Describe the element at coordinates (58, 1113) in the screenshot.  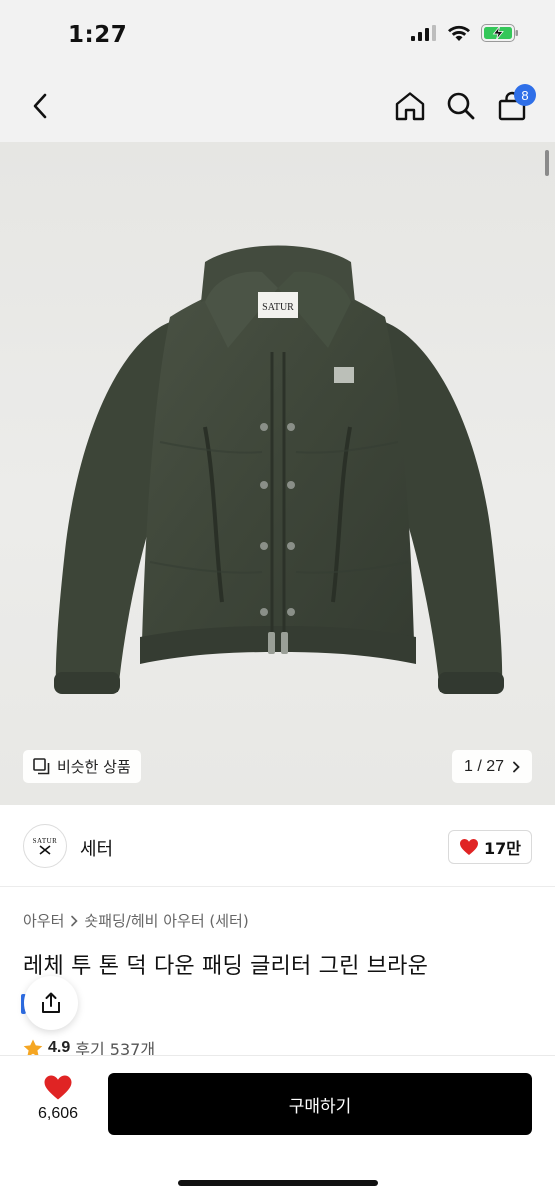
I see `wishlist-count: 6,606` at that location.